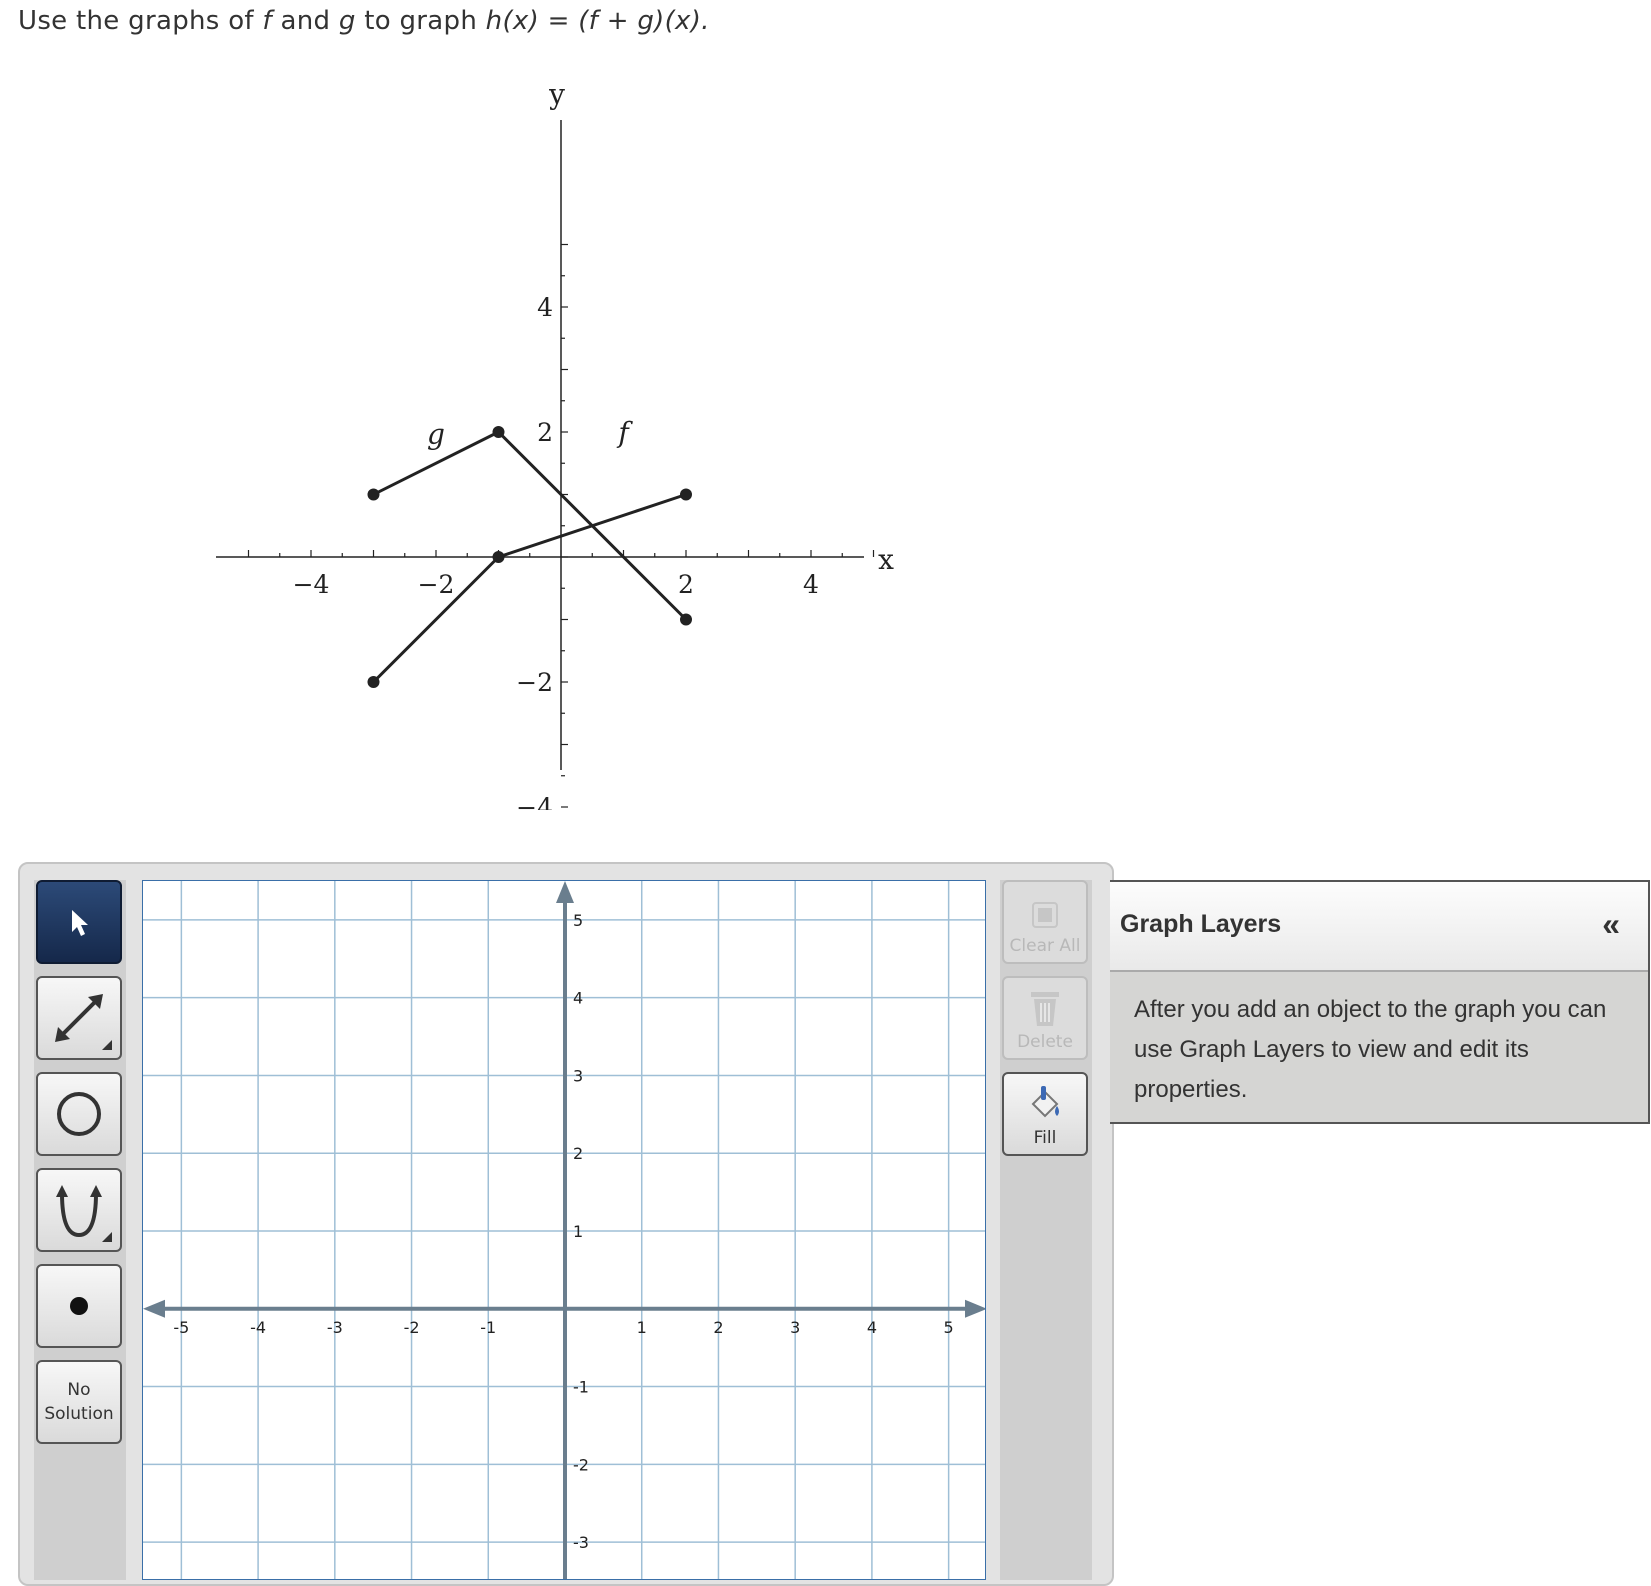 This screenshot has width=1651, height=1586. I want to click on paint-bucket-icon, so click(1045, 1102).